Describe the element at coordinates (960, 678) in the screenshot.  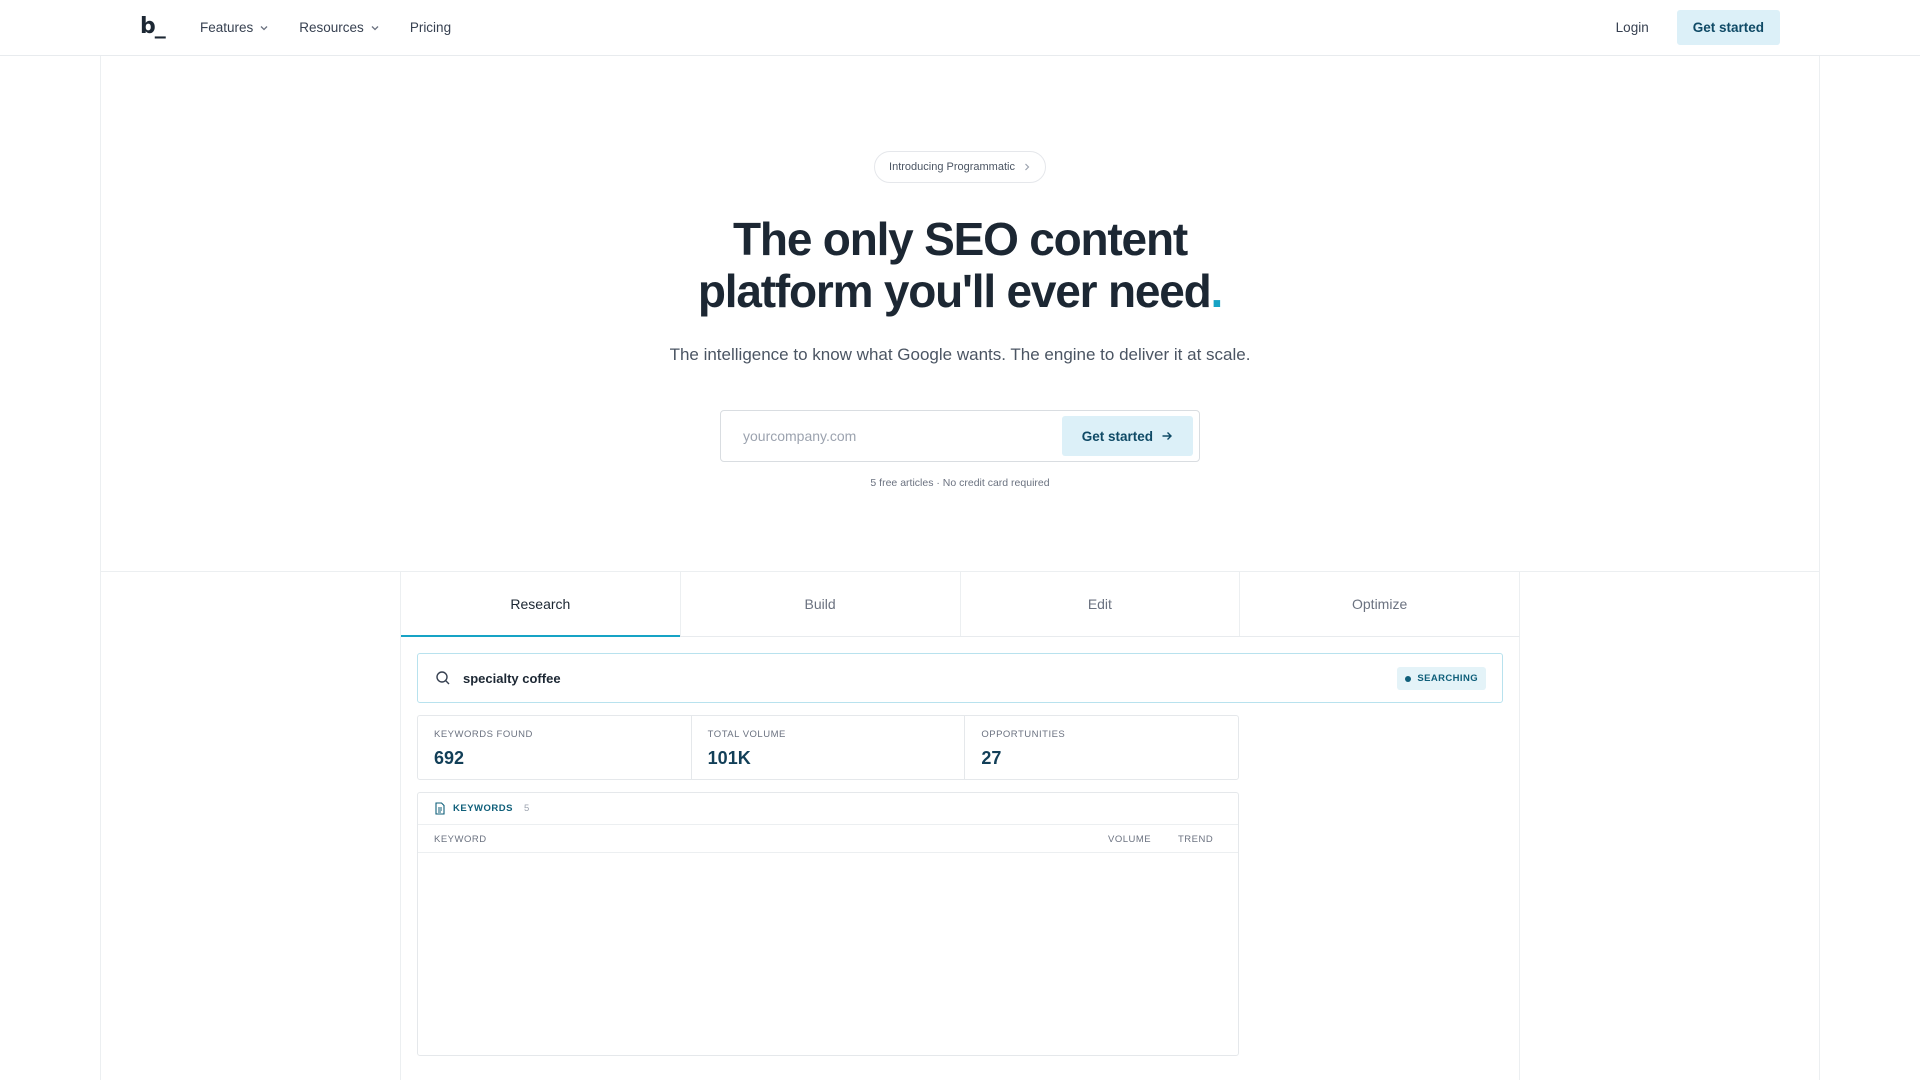
I see `demo-search-bar: specialty coffee SEARCHING` at that location.